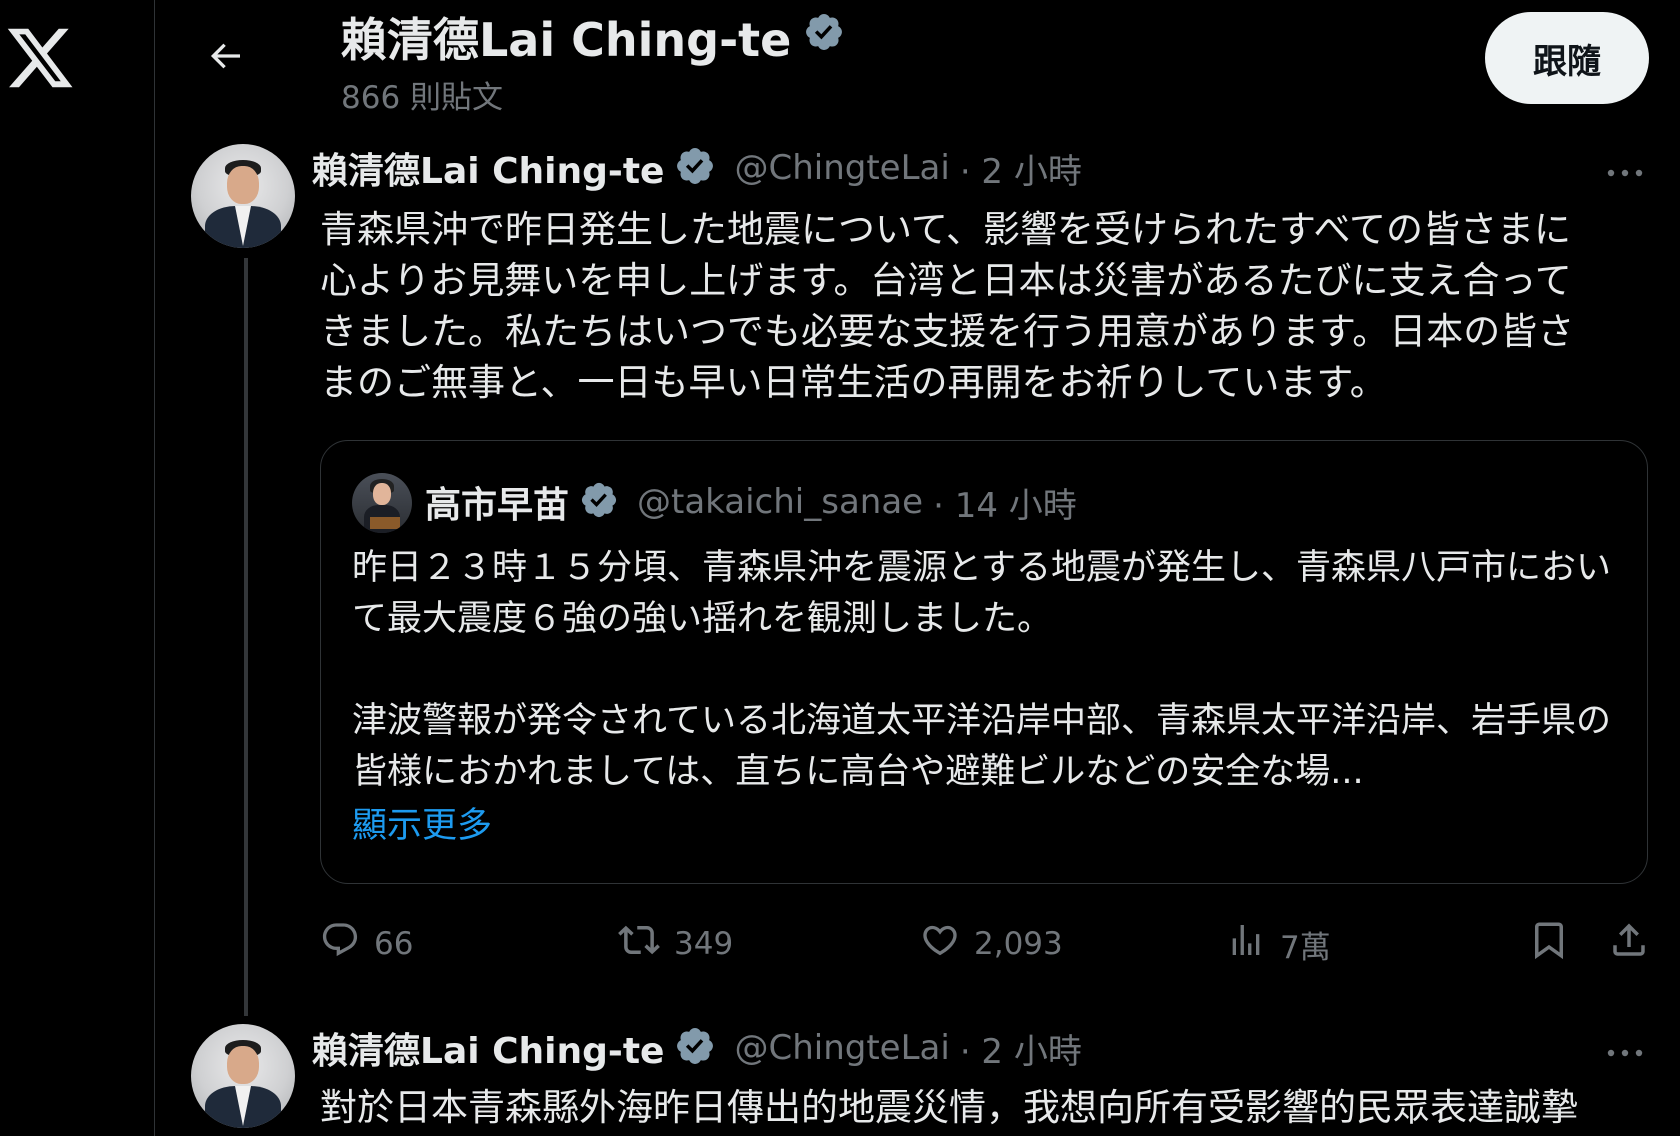 The height and width of the screenshot is (1136, 1680). I want to click on page-title-row: 賴清德Lai Ching-te, so click(593, 37).